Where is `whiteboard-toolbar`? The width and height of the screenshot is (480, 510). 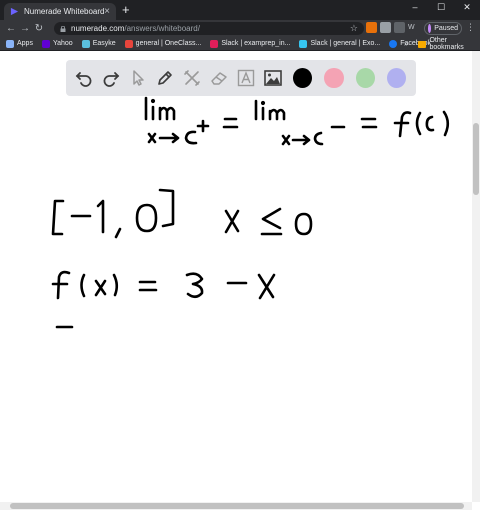
whiteboard-toolbar is located at coordinates (241, 78).